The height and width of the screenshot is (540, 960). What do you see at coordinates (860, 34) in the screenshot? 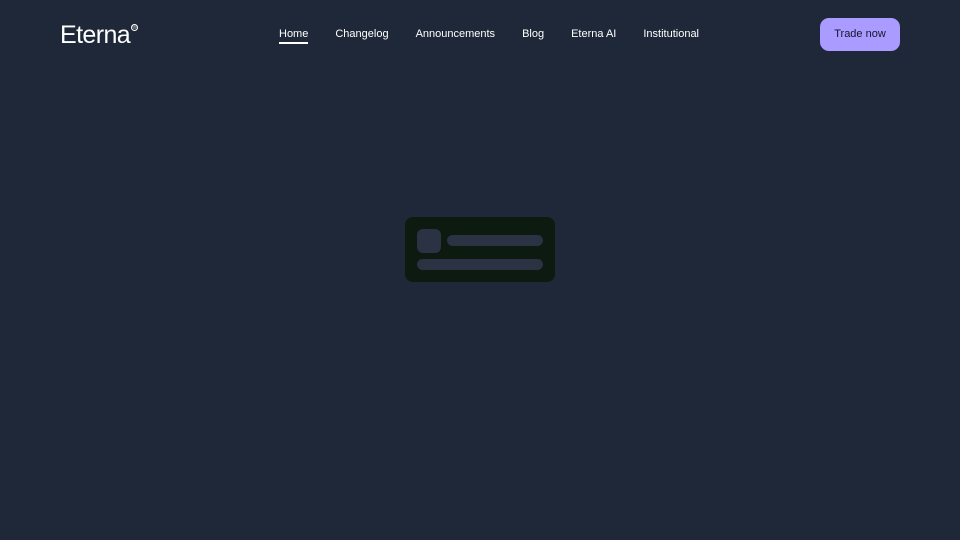
I see `trade-now-button: Trade now` at bounding box center [860, 34].